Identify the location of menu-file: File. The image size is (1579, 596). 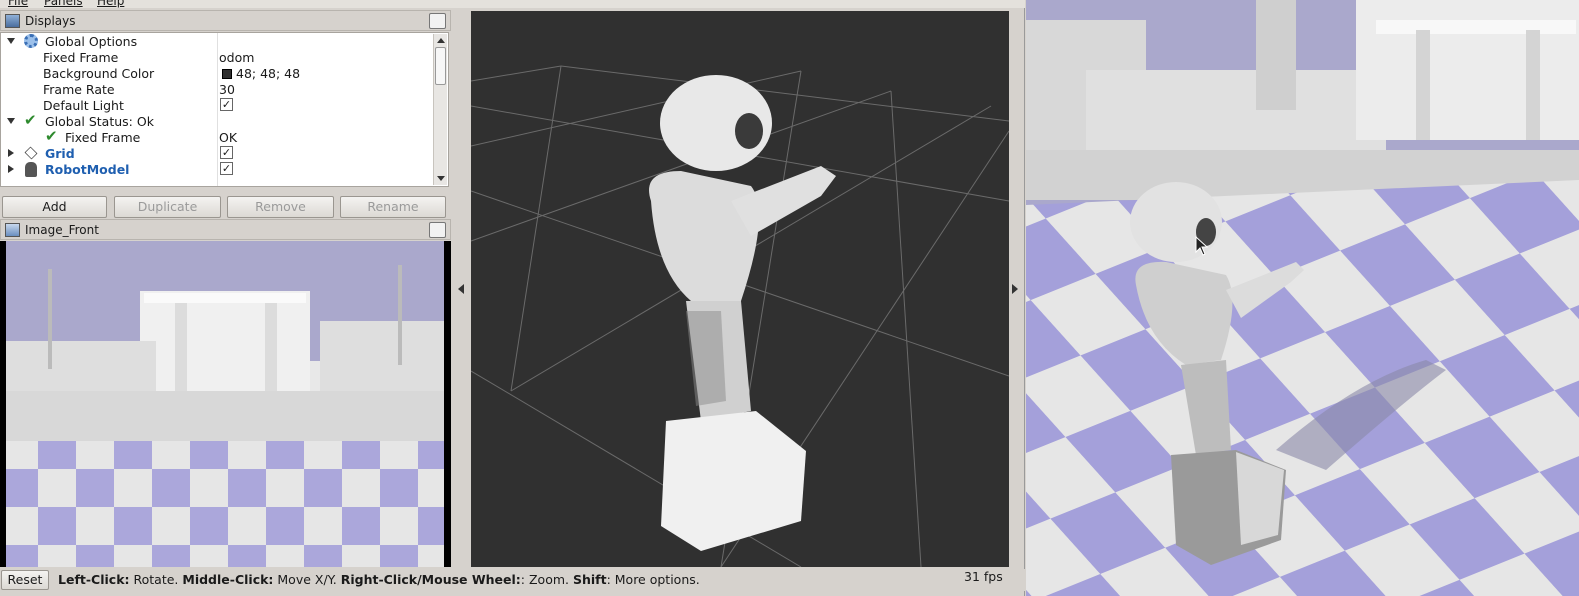
(18, 4).